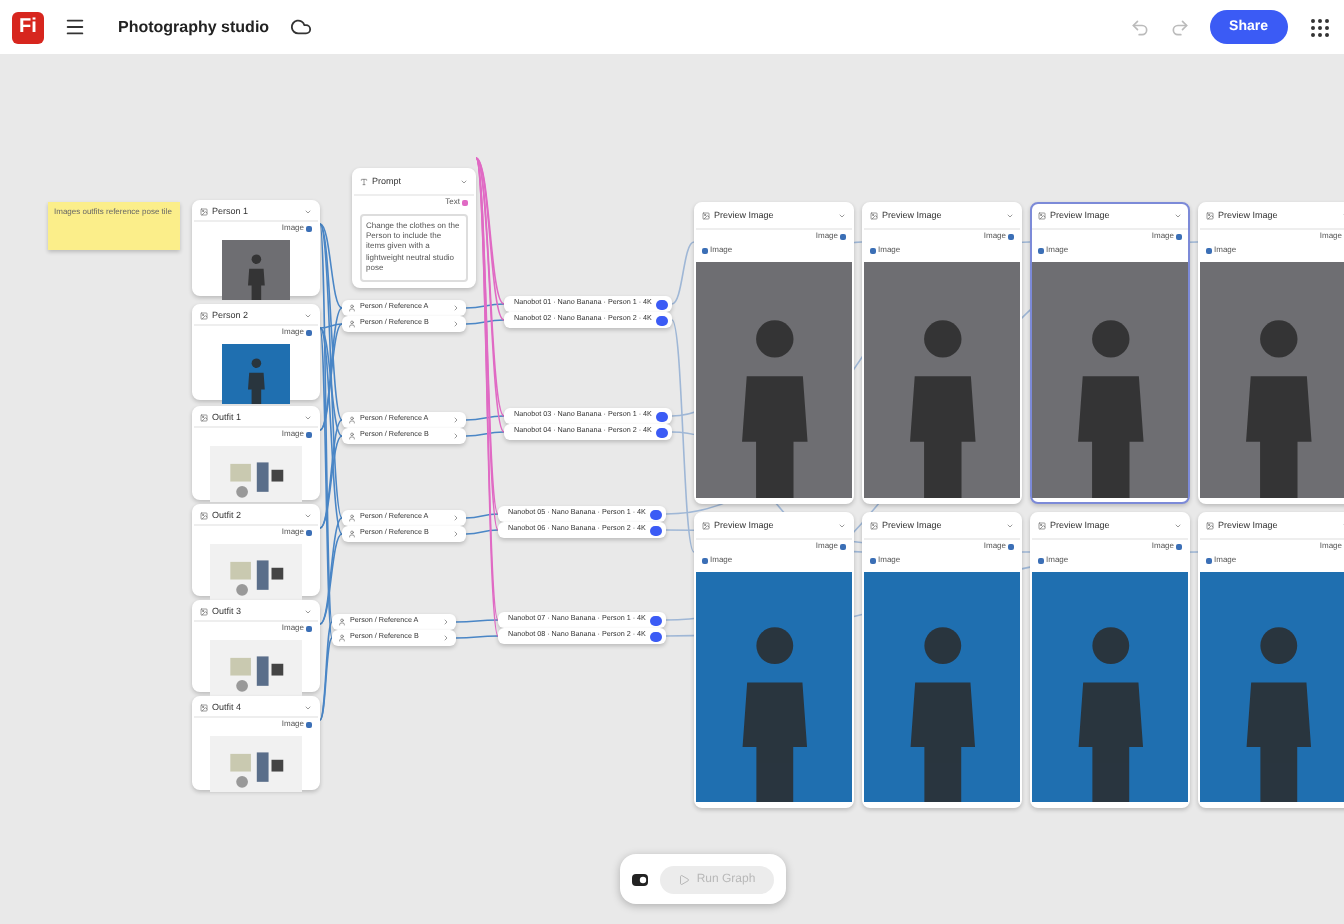 The image size is (1344, 924). I want to click on document-title: Photography studio, so click(194, 27).